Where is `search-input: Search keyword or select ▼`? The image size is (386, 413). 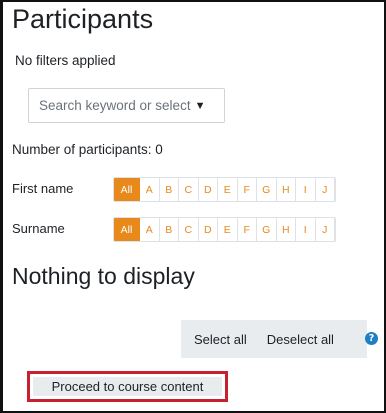
search-input: Search keyword or select ▼ is located at coordinates (126, 105).